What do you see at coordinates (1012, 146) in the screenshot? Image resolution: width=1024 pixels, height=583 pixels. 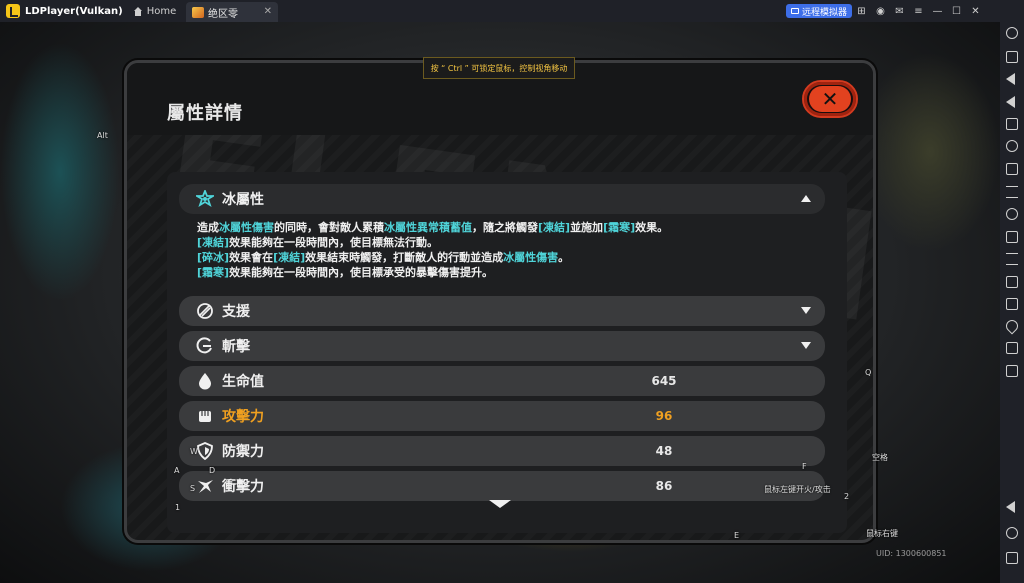 I see `script-icon` at bounding box center [1012, 146].